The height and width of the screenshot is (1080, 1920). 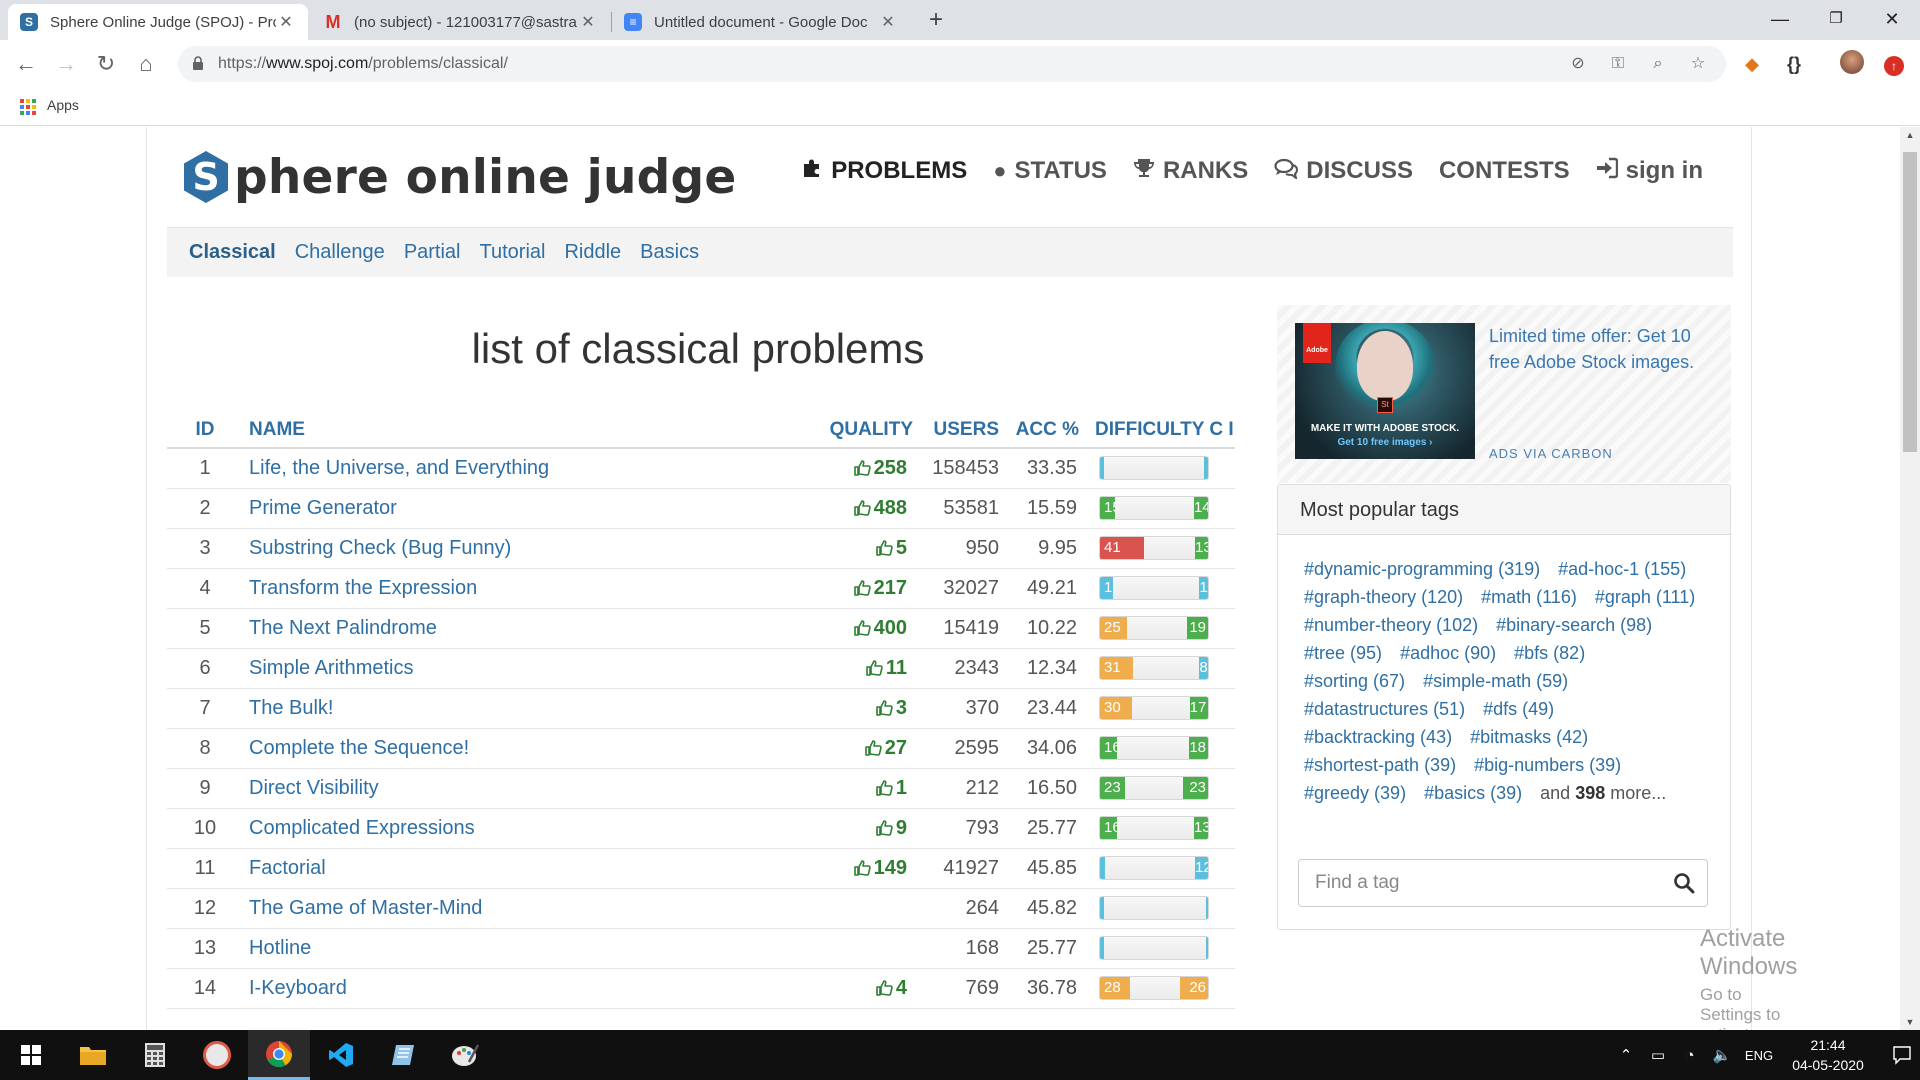 I want to click on problem-link: I-Keyboard, so click(x=298, y=988).